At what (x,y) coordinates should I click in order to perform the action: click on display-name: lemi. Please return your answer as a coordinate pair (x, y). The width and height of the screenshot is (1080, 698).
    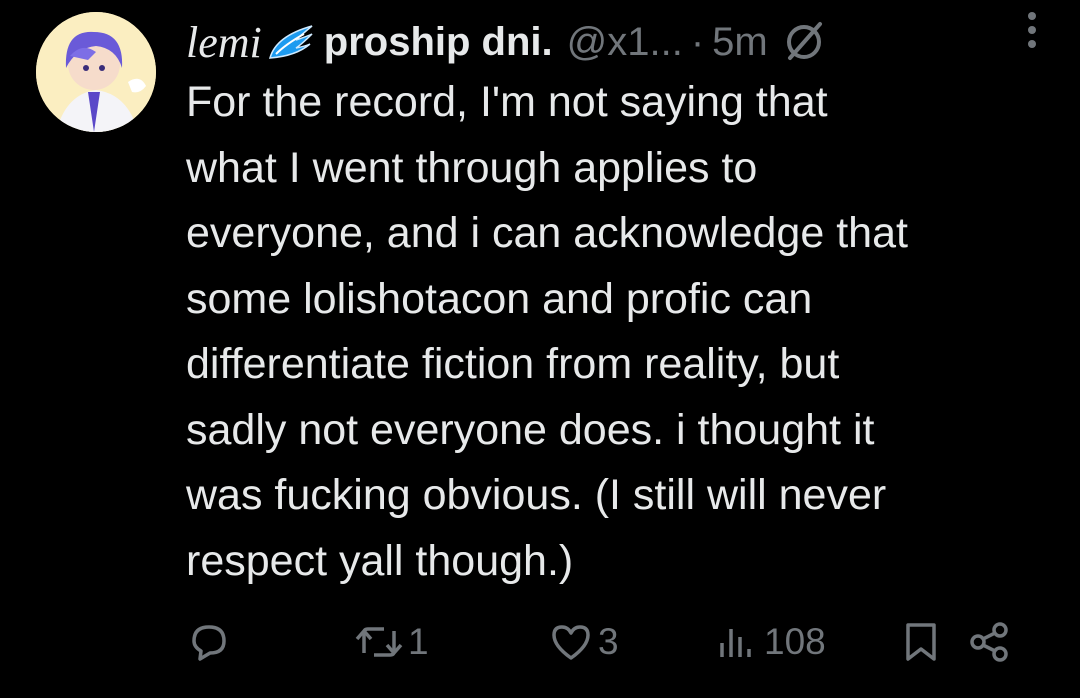
    Looking at the image, I should click on (224, 42).